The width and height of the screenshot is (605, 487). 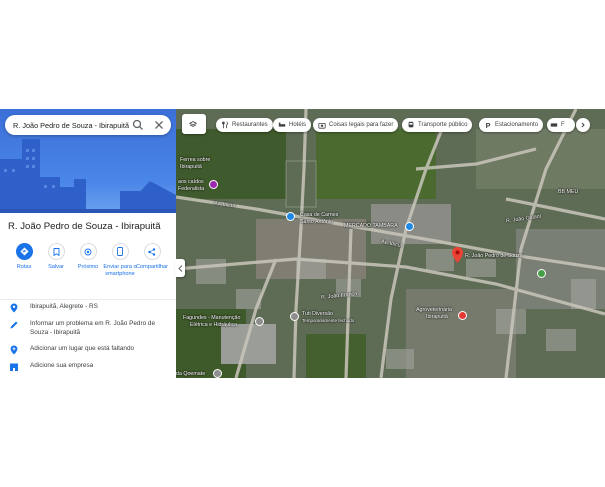 What do you see at coordinates (361, 125) in the screenshot?
I see `chip-label: Coisas legais para fazer` at bounding box center [361, 125].